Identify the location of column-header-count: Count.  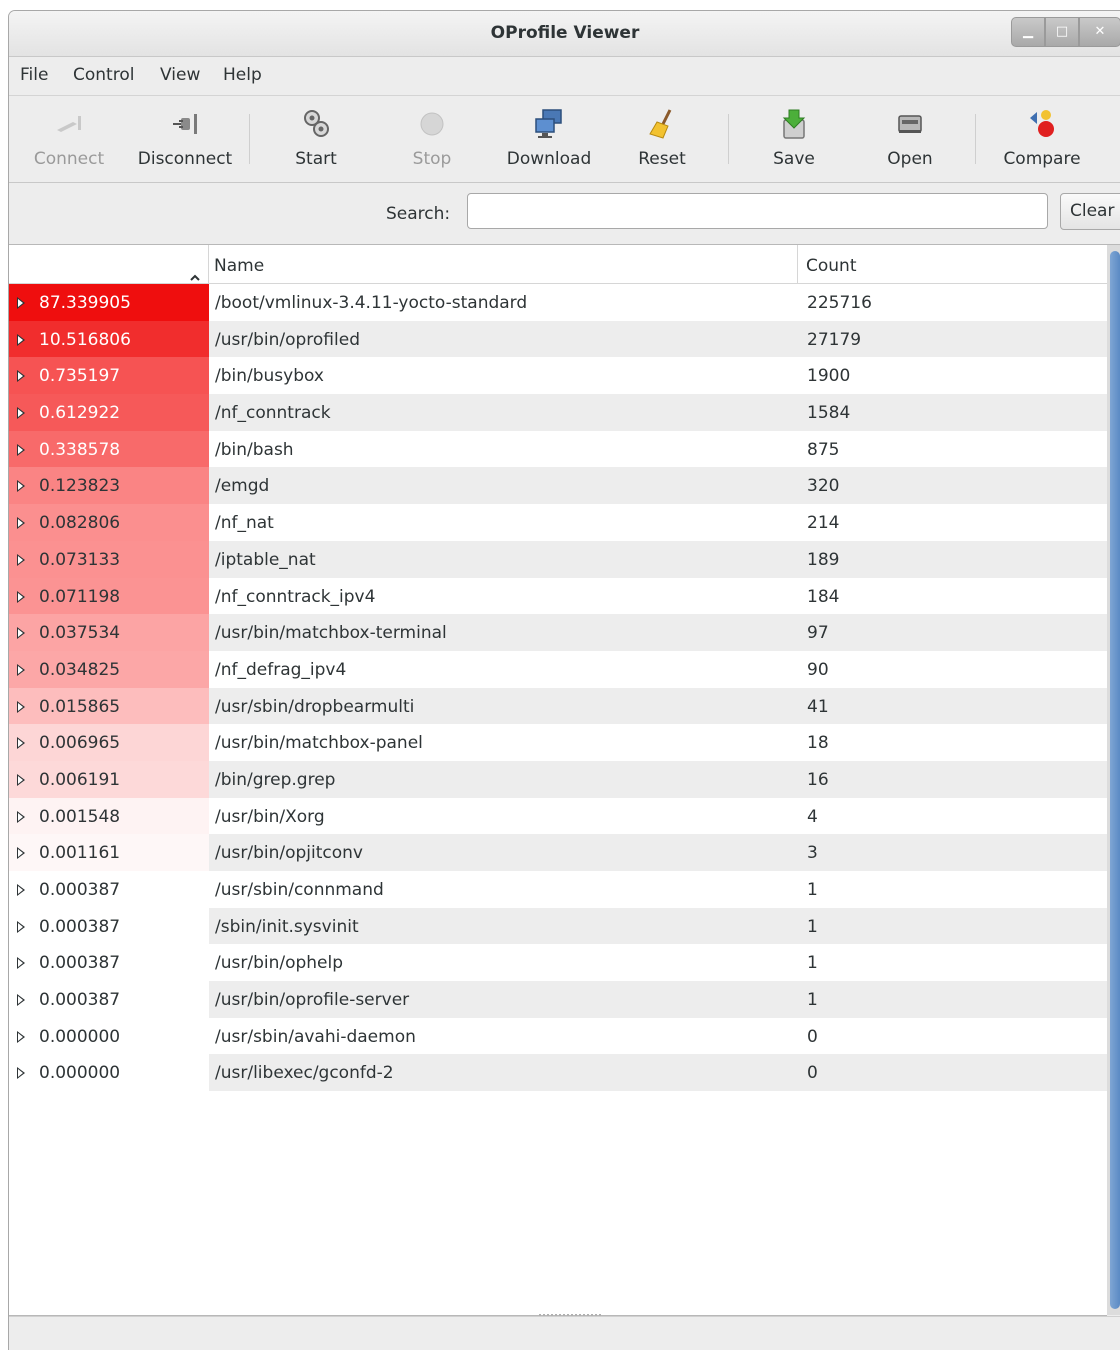
(952, 264).